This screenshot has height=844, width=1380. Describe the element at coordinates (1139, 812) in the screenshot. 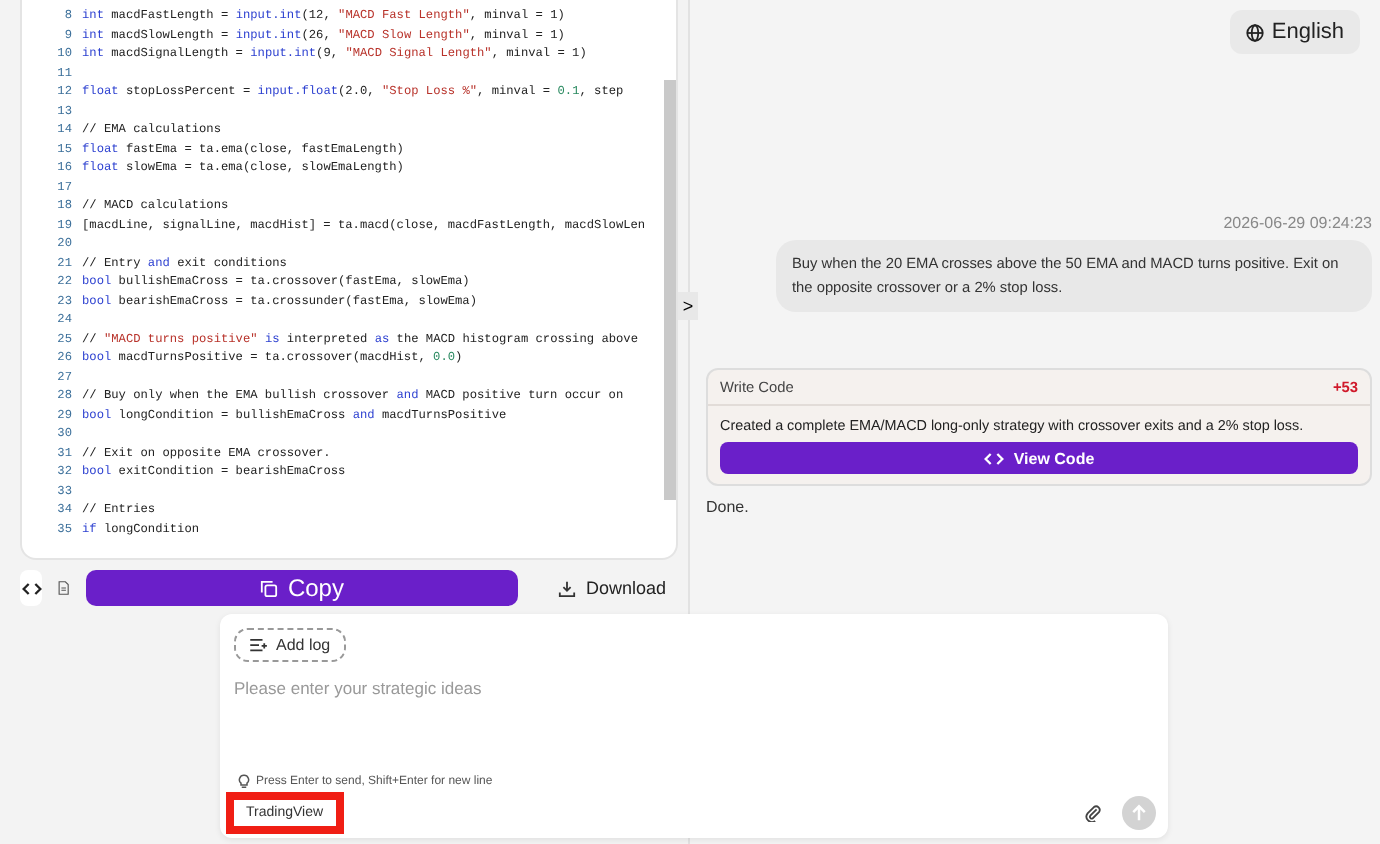

I see `arrow-up-icon` at that location.